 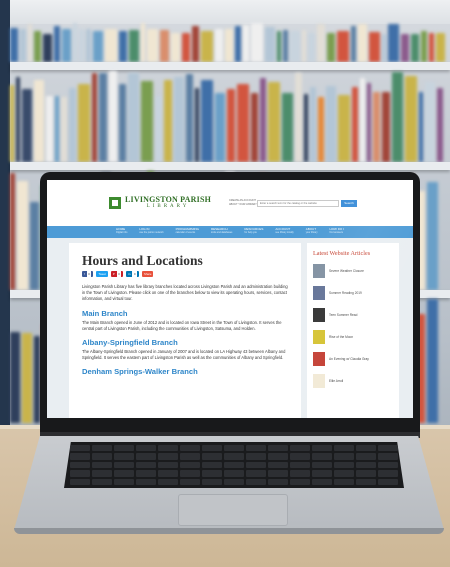 I want to click on article-item: Summer Reading 2019, so click(x=353, y=292).